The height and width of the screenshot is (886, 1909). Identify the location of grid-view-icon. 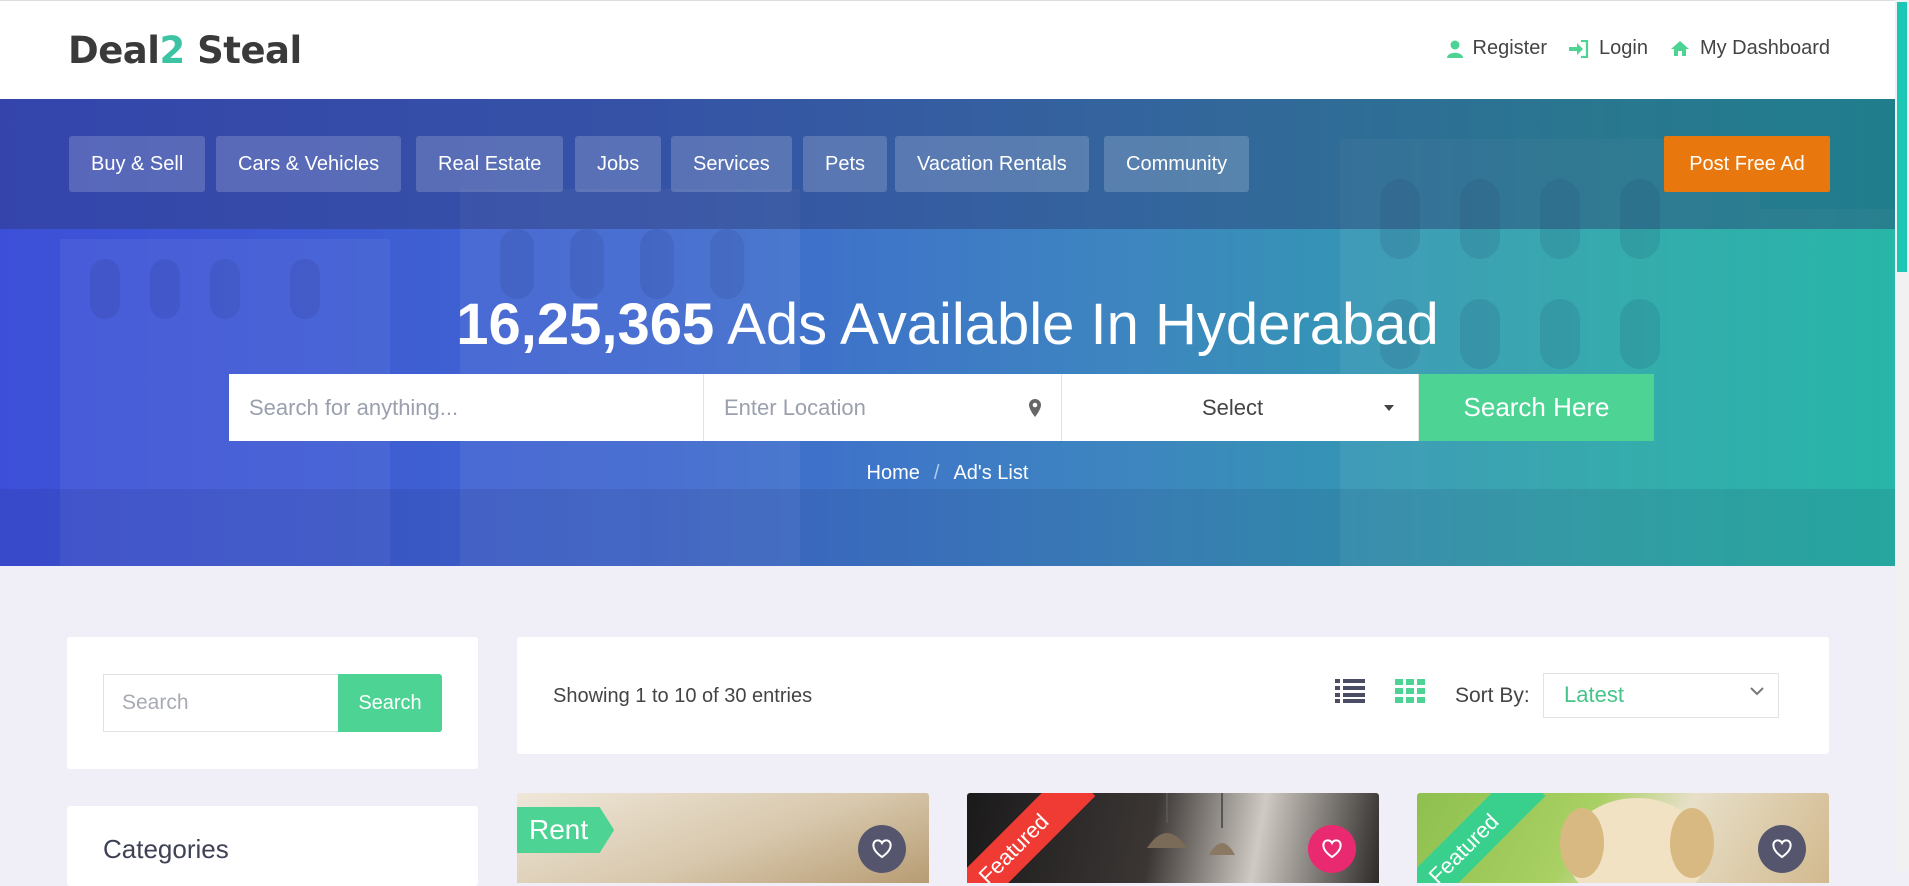
(1410, 691).